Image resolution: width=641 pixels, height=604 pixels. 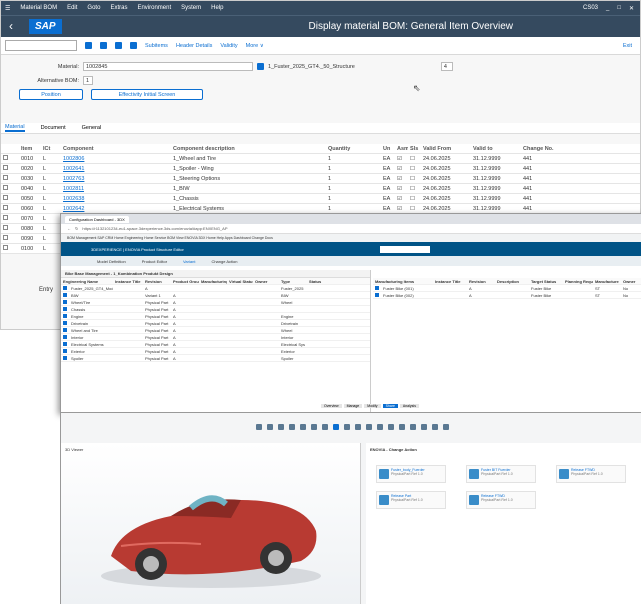 What do you see at coordinates (88, 80) in the screenshot?
I see `alternative-bom-field: 1` at bounding box center [88, 80].